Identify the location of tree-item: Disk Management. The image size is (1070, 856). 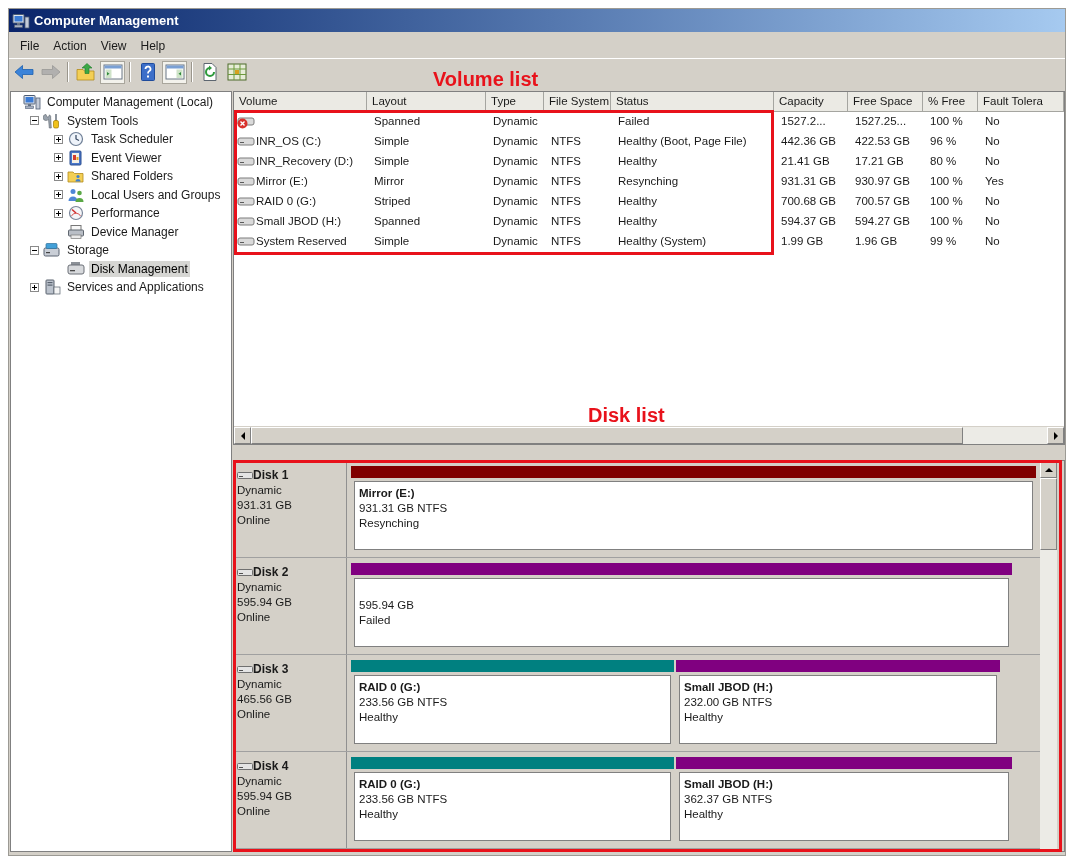
(139, 268).